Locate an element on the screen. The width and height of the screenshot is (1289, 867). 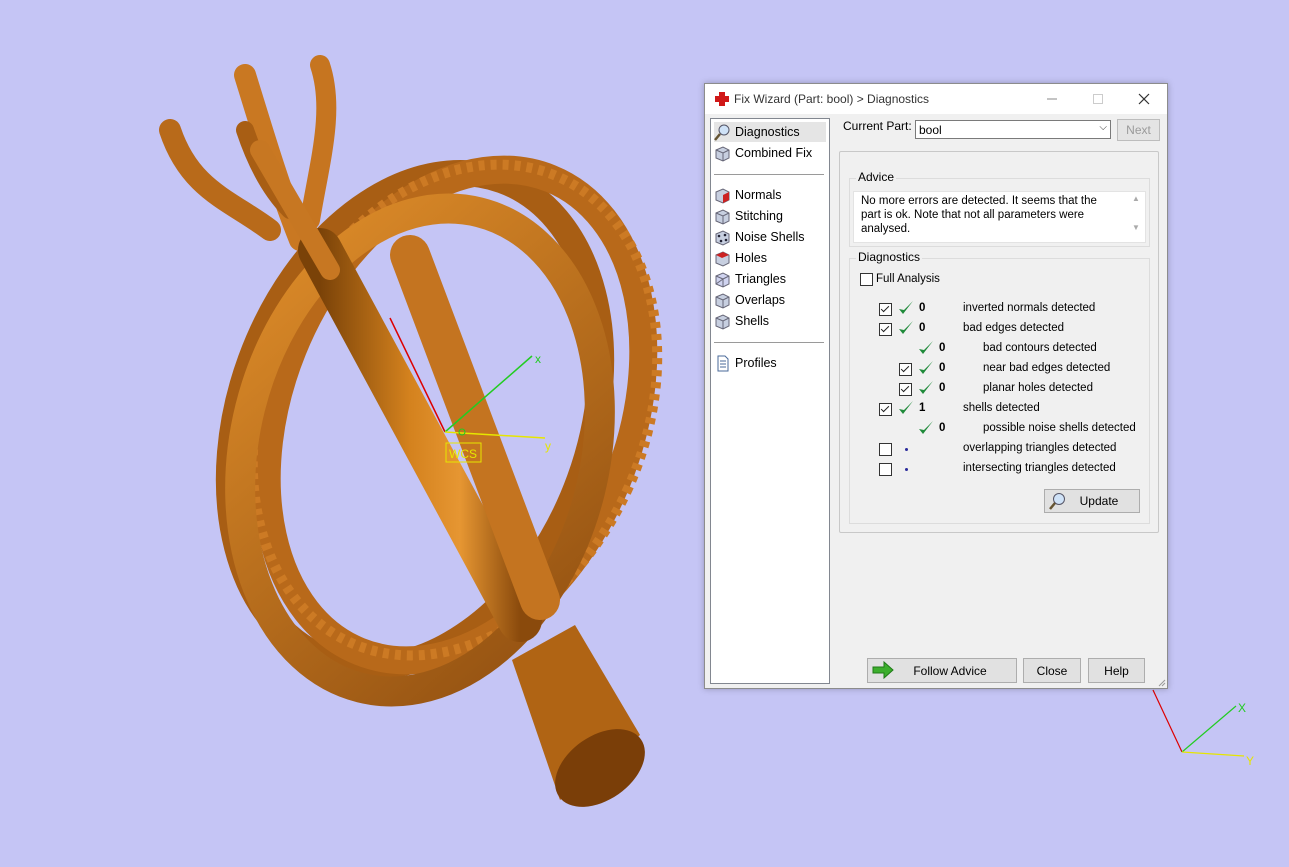
close-window-button is located at coordinates (1144, 99).